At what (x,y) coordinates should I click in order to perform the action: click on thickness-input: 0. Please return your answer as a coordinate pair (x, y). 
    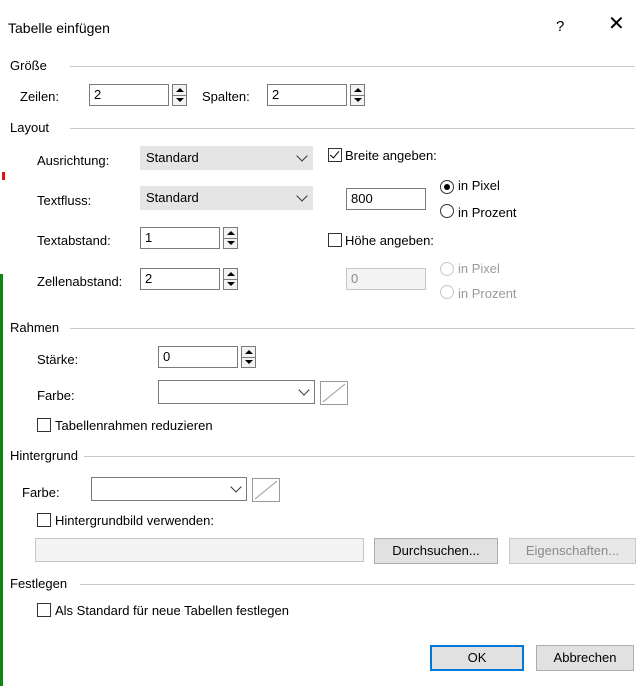
    Looking at the image, I should click on (198, 357).